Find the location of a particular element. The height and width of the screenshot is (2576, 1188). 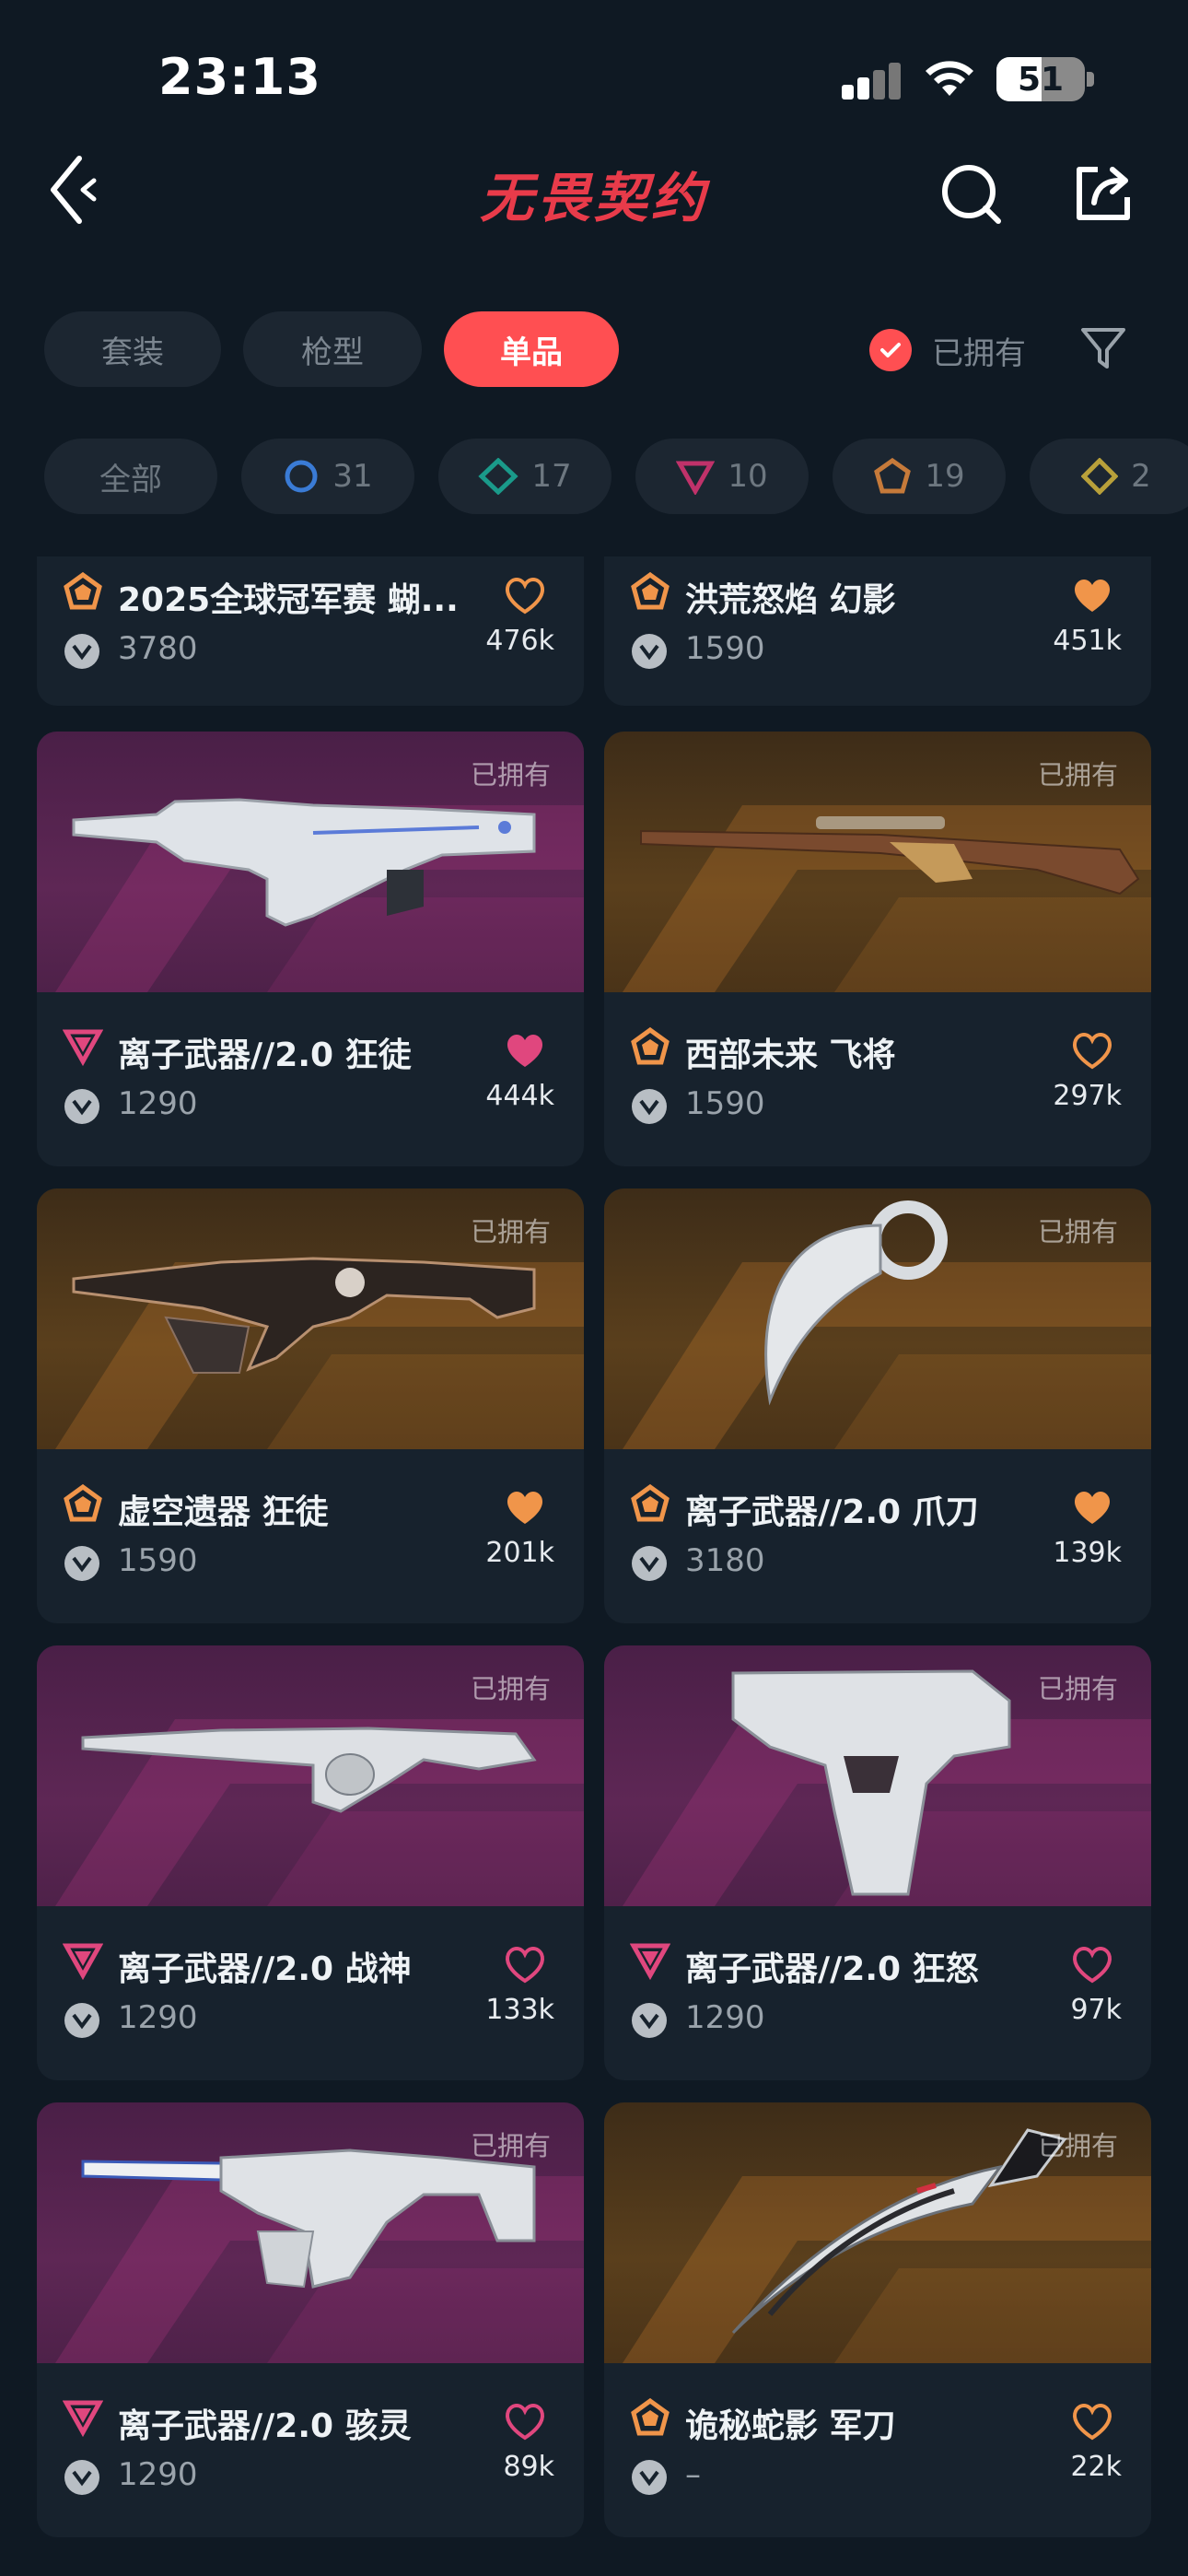

chip-count: 31 is located at coordinates (352, 476).